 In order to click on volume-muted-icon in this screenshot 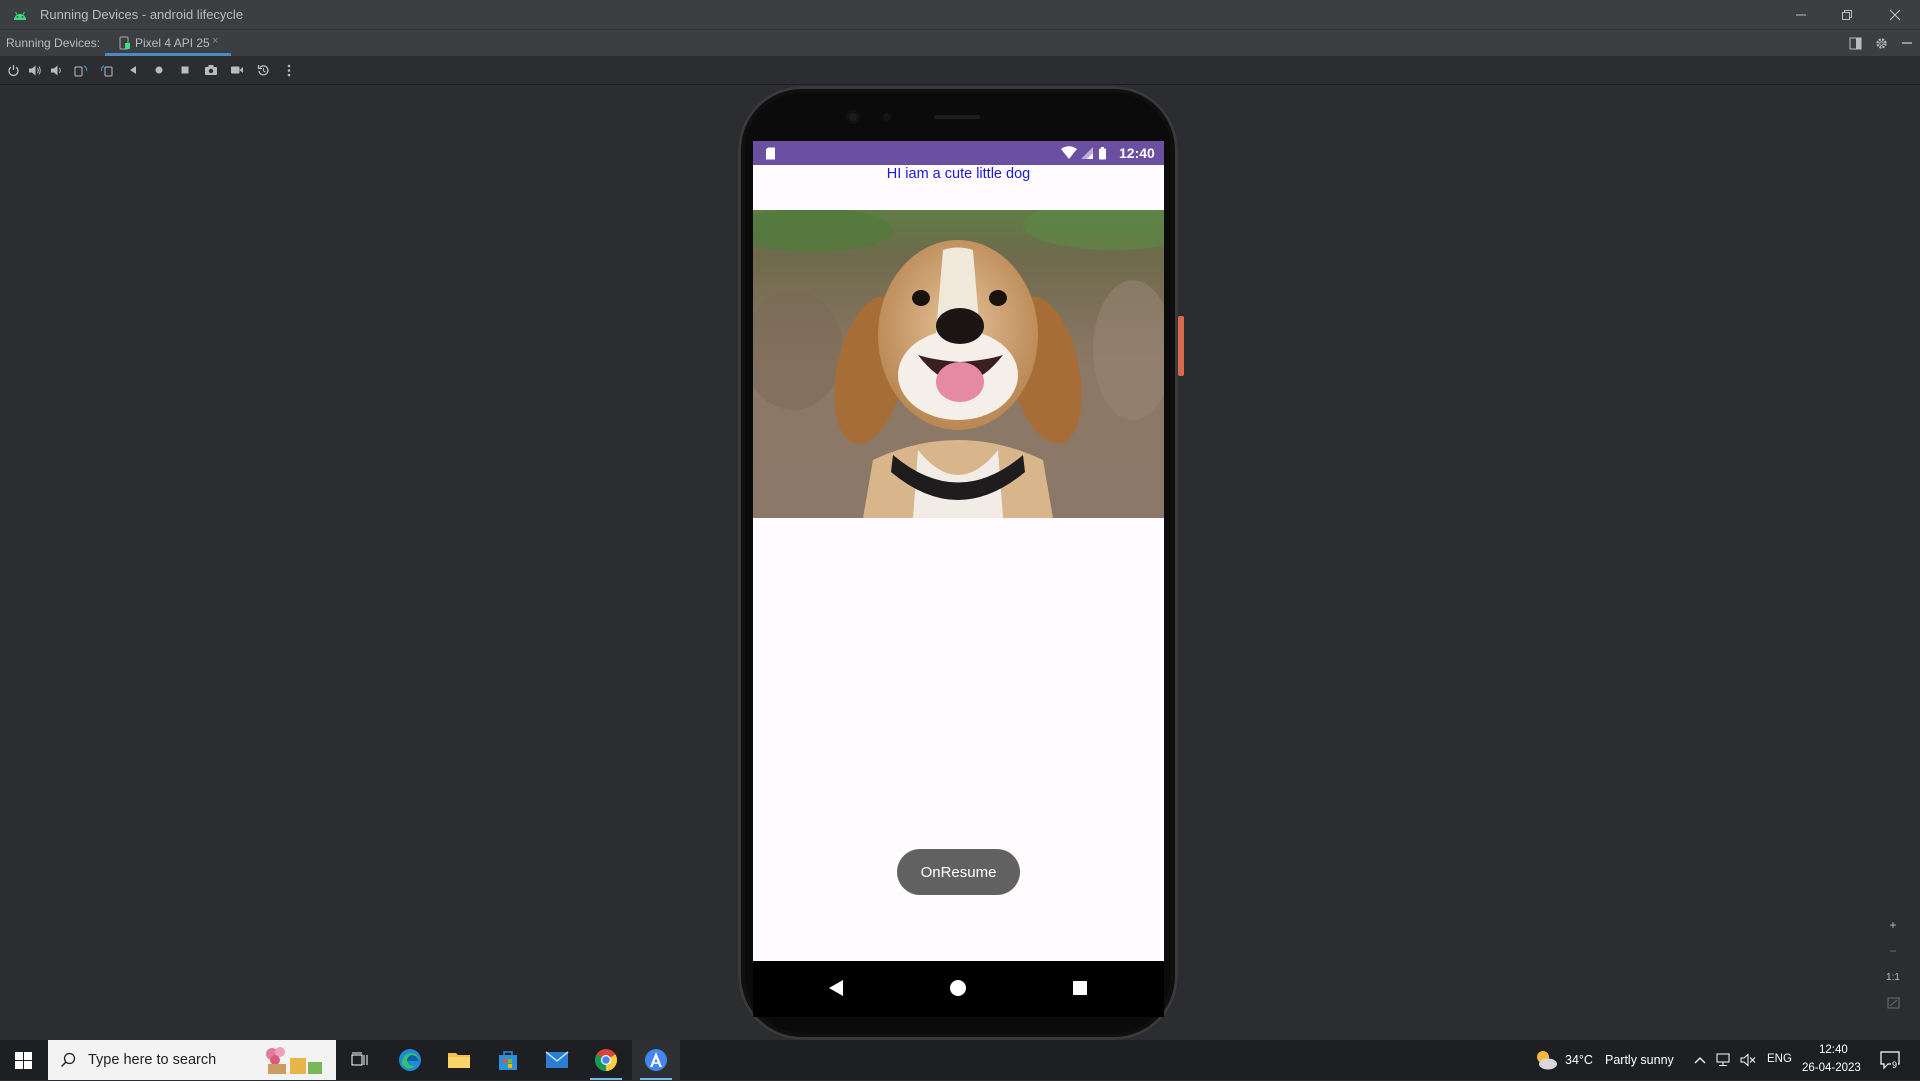, I will do `click(1748, 1060)`.